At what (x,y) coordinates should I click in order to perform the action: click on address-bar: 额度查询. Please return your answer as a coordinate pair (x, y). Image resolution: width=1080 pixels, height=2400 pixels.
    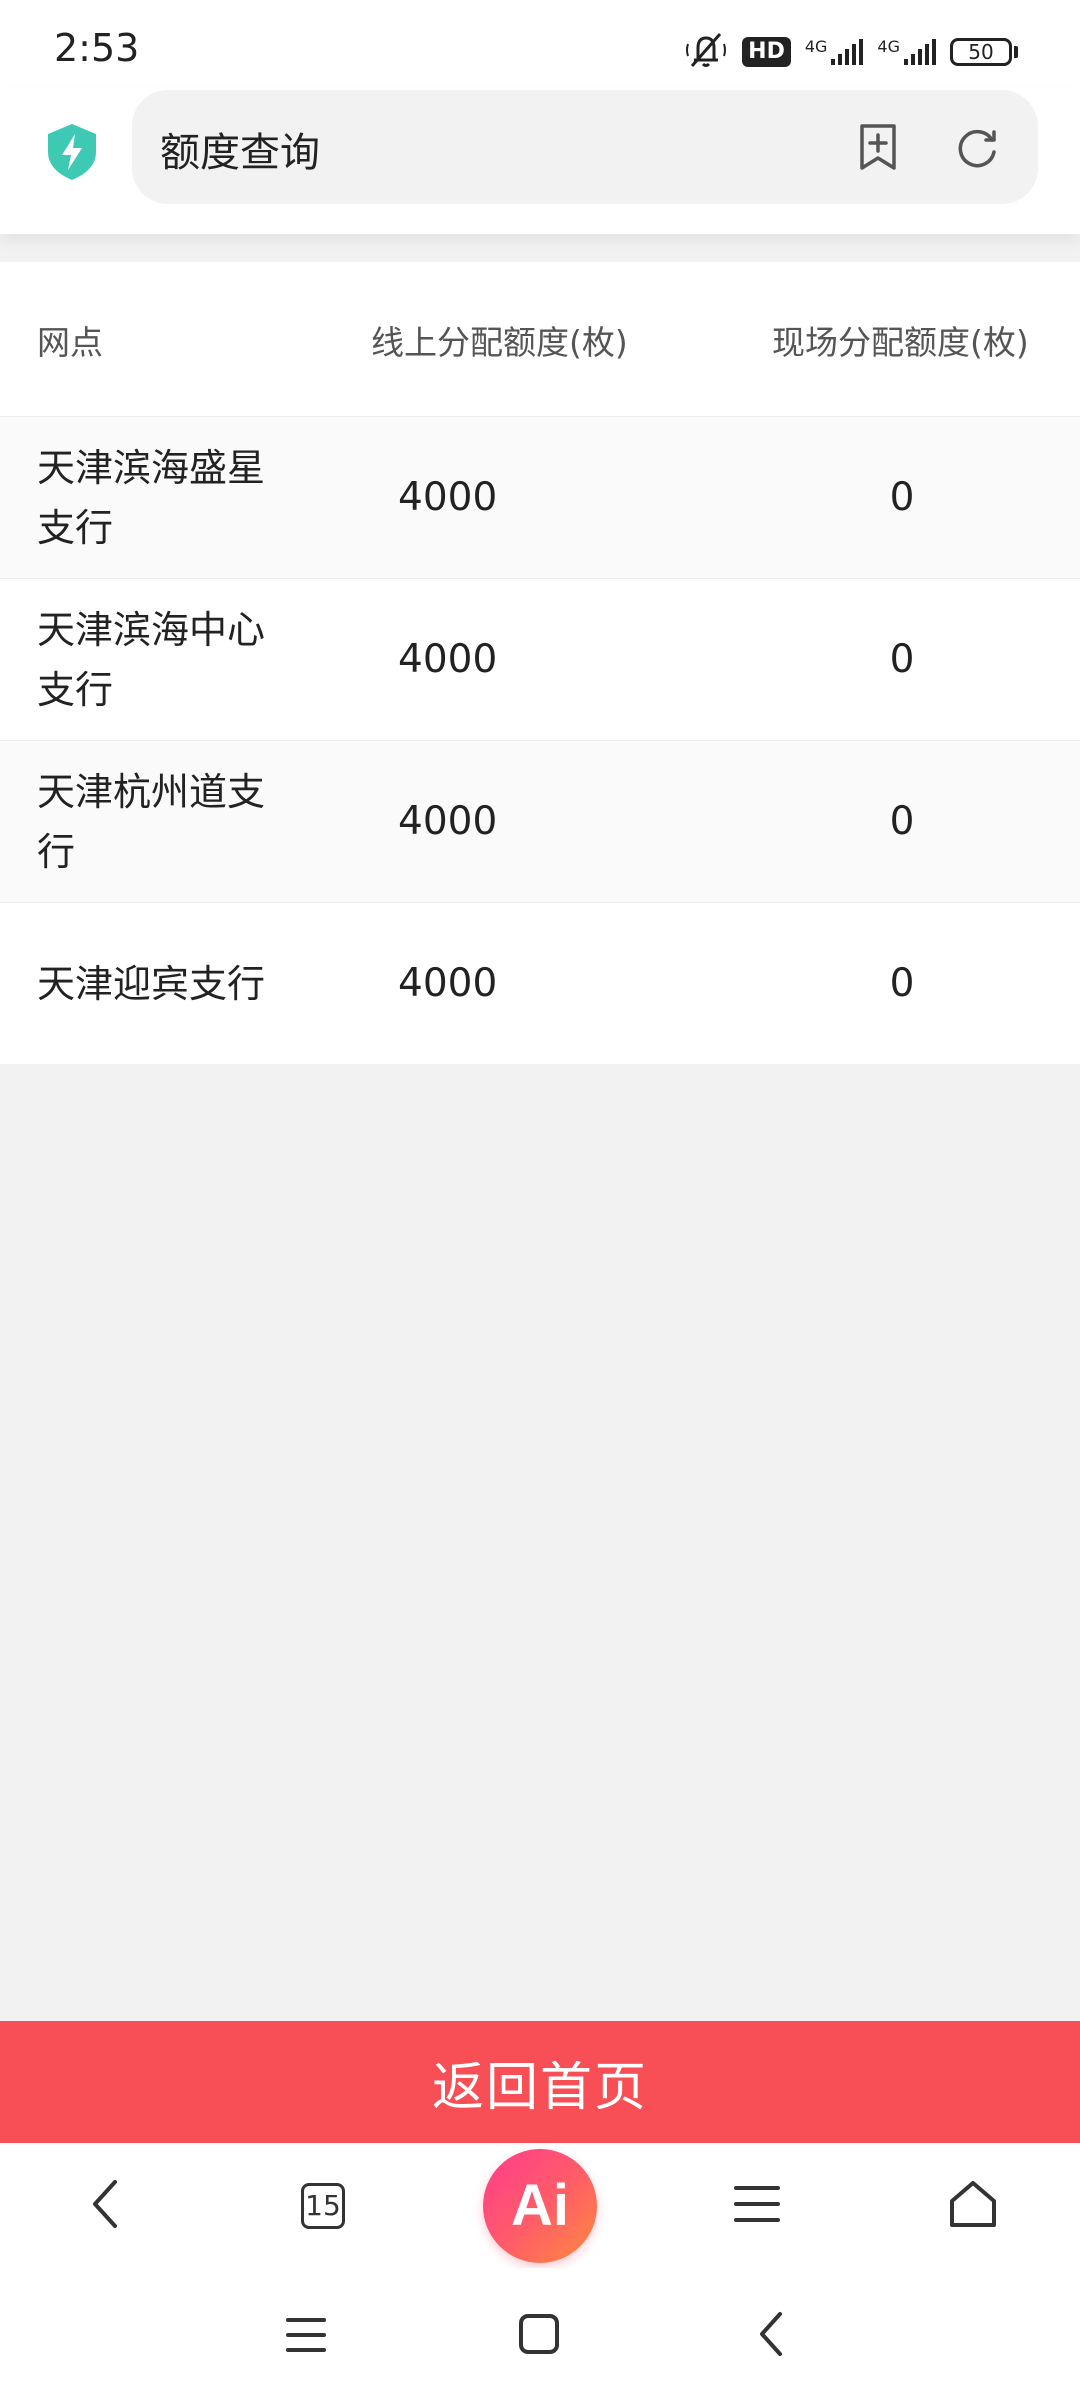
    Looking at the image, I should click on (585, 147).